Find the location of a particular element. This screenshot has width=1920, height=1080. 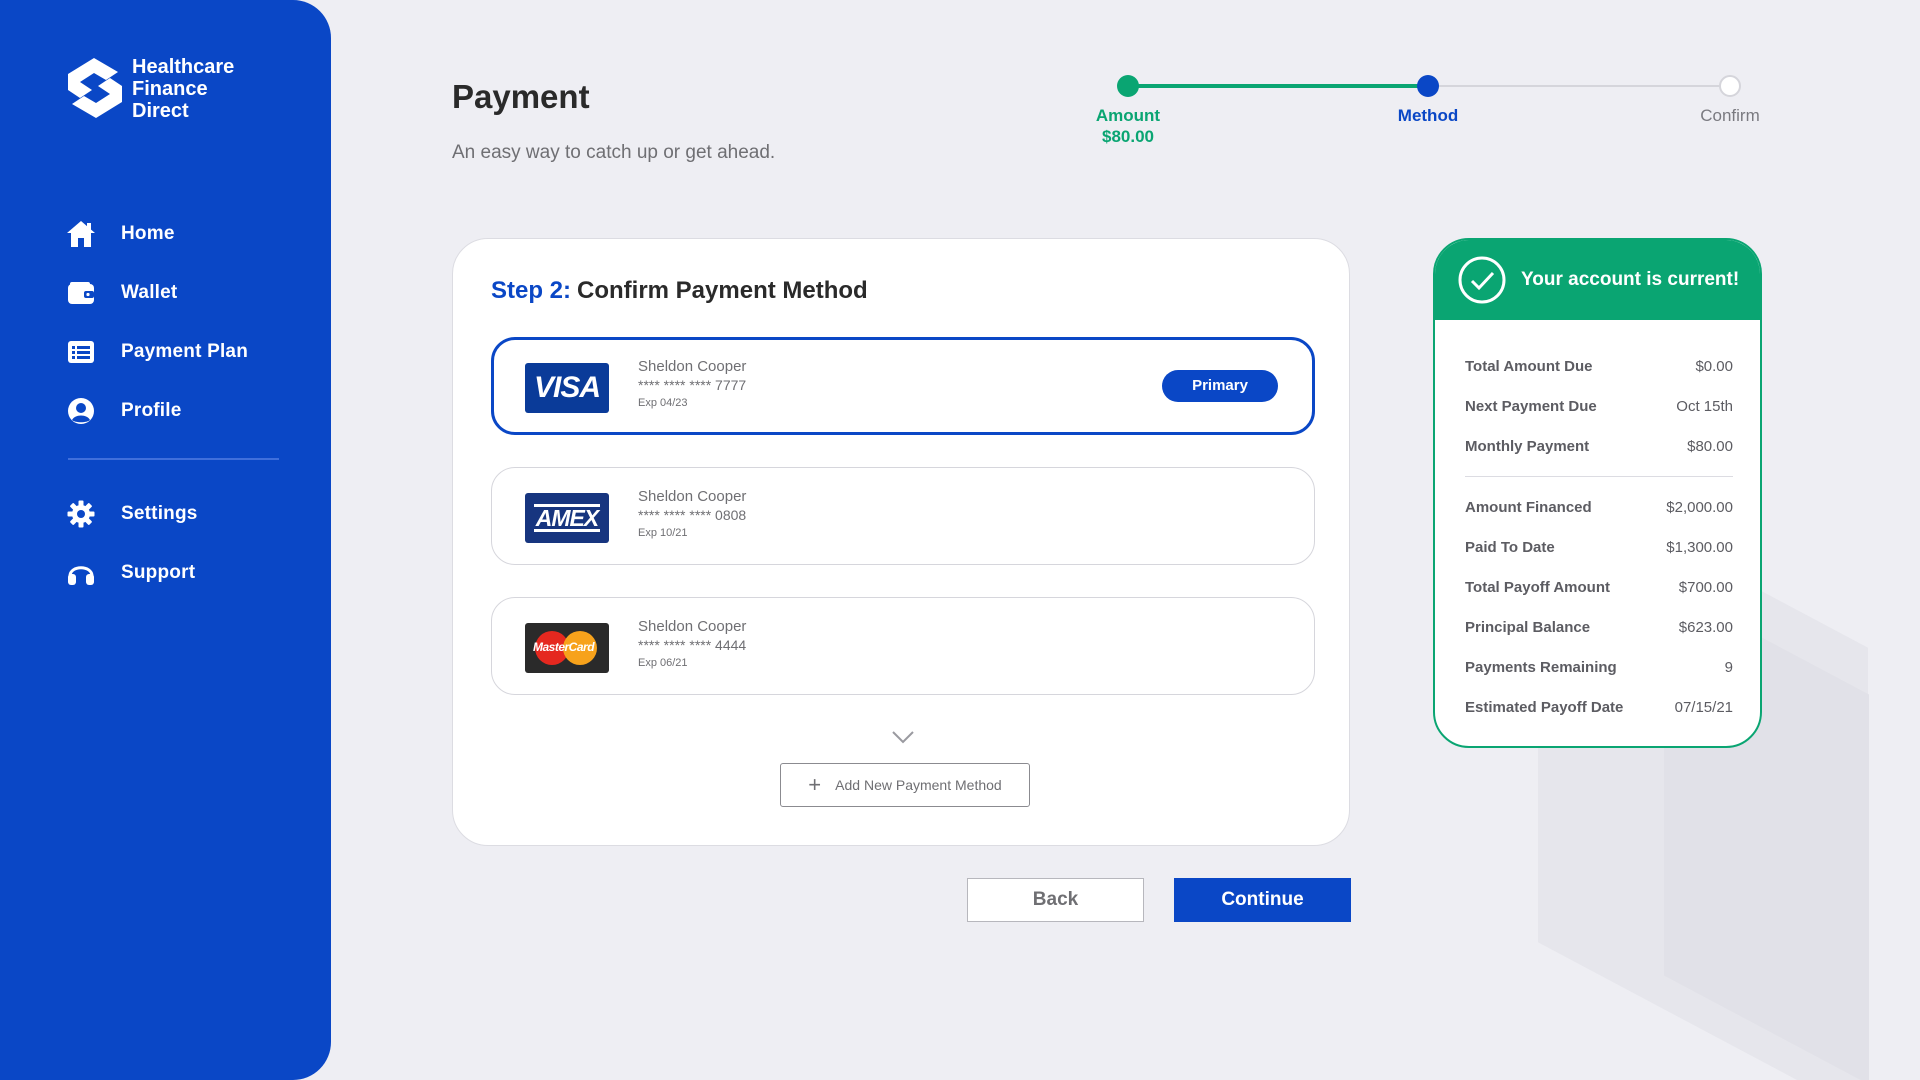

page-title: Payment is located at coordinates (521, 96).